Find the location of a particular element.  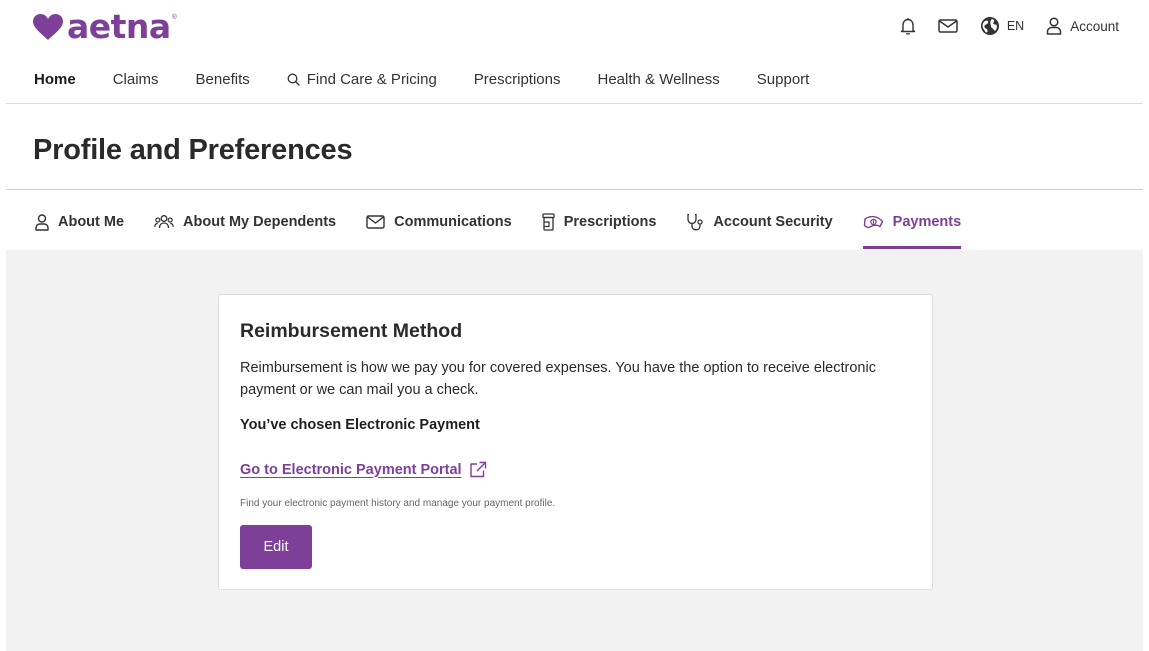

tab-about-my-dependents: About My Dependents is located at coordinates (245, 222).